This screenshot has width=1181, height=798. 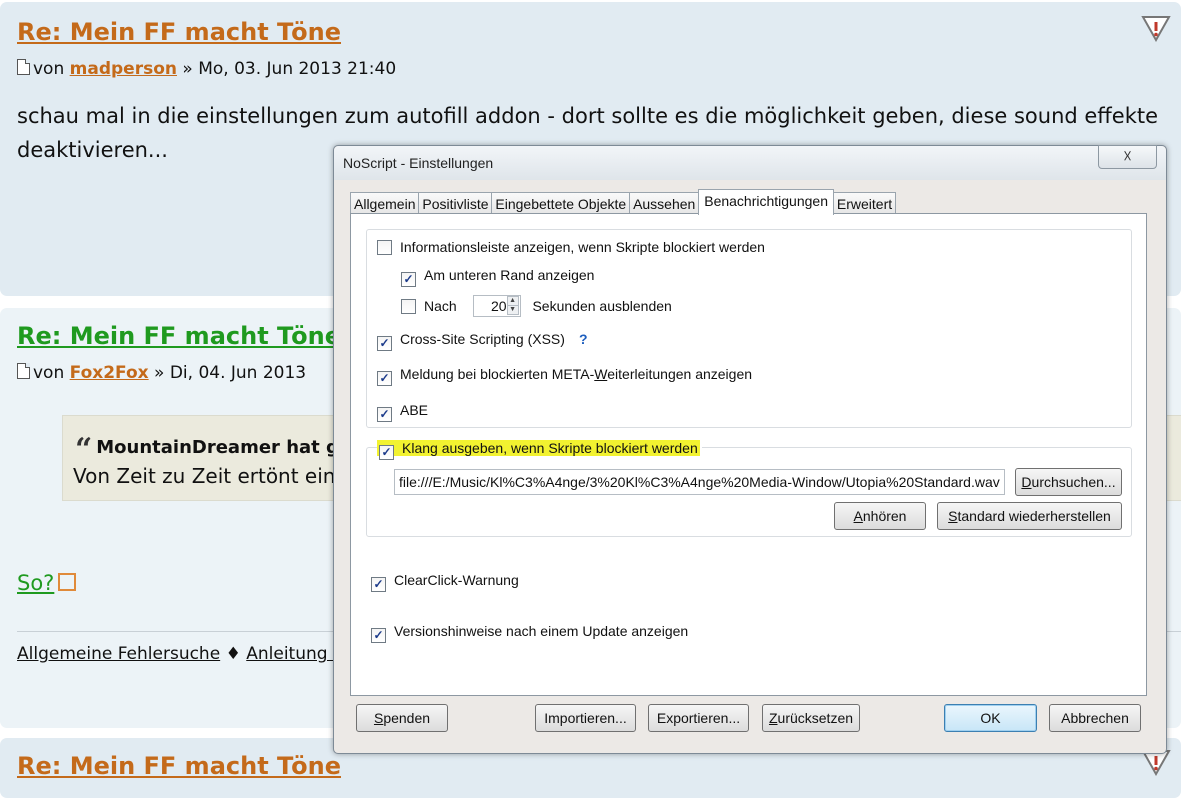 What do you see at coordinates (386, 452) in the screenshot?
I see `sound-checkbox: ✓` at bounding box center [386, 452].